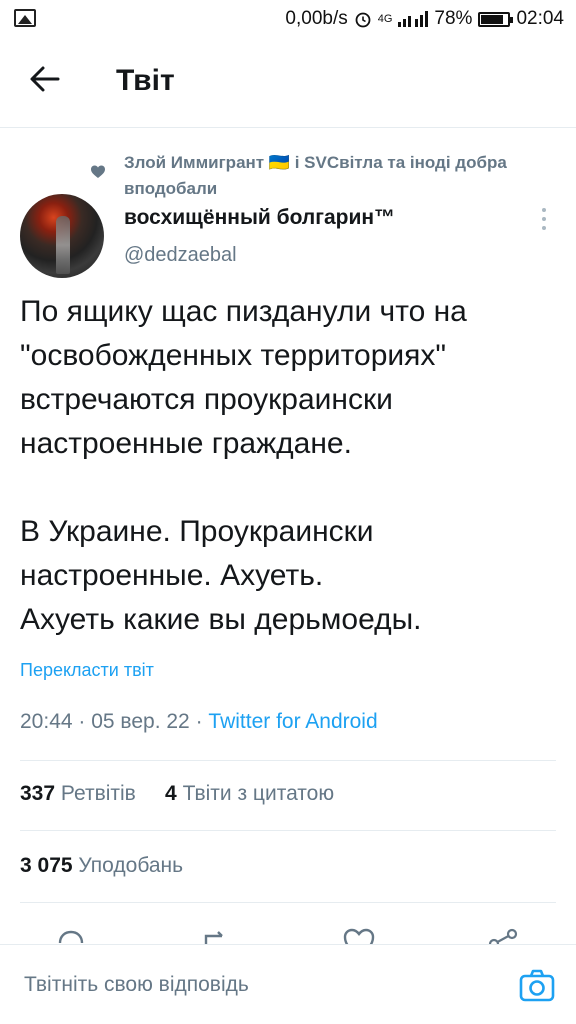  I want to click on tweet-line: встречаются проукраински, so click(206, 399).